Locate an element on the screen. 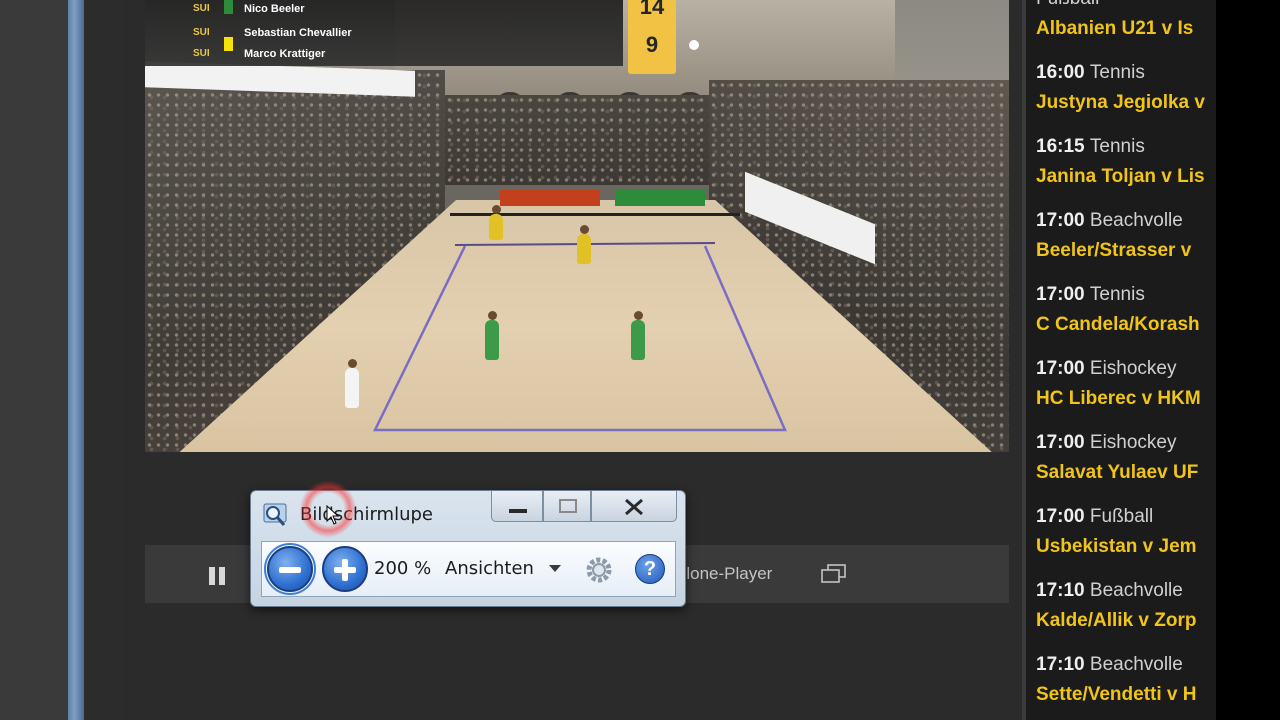 The width and height of the screenshot is (1280, 720). magnifier-toolbar: 200 % Ansichten ? is located at coordinates (468, 569).